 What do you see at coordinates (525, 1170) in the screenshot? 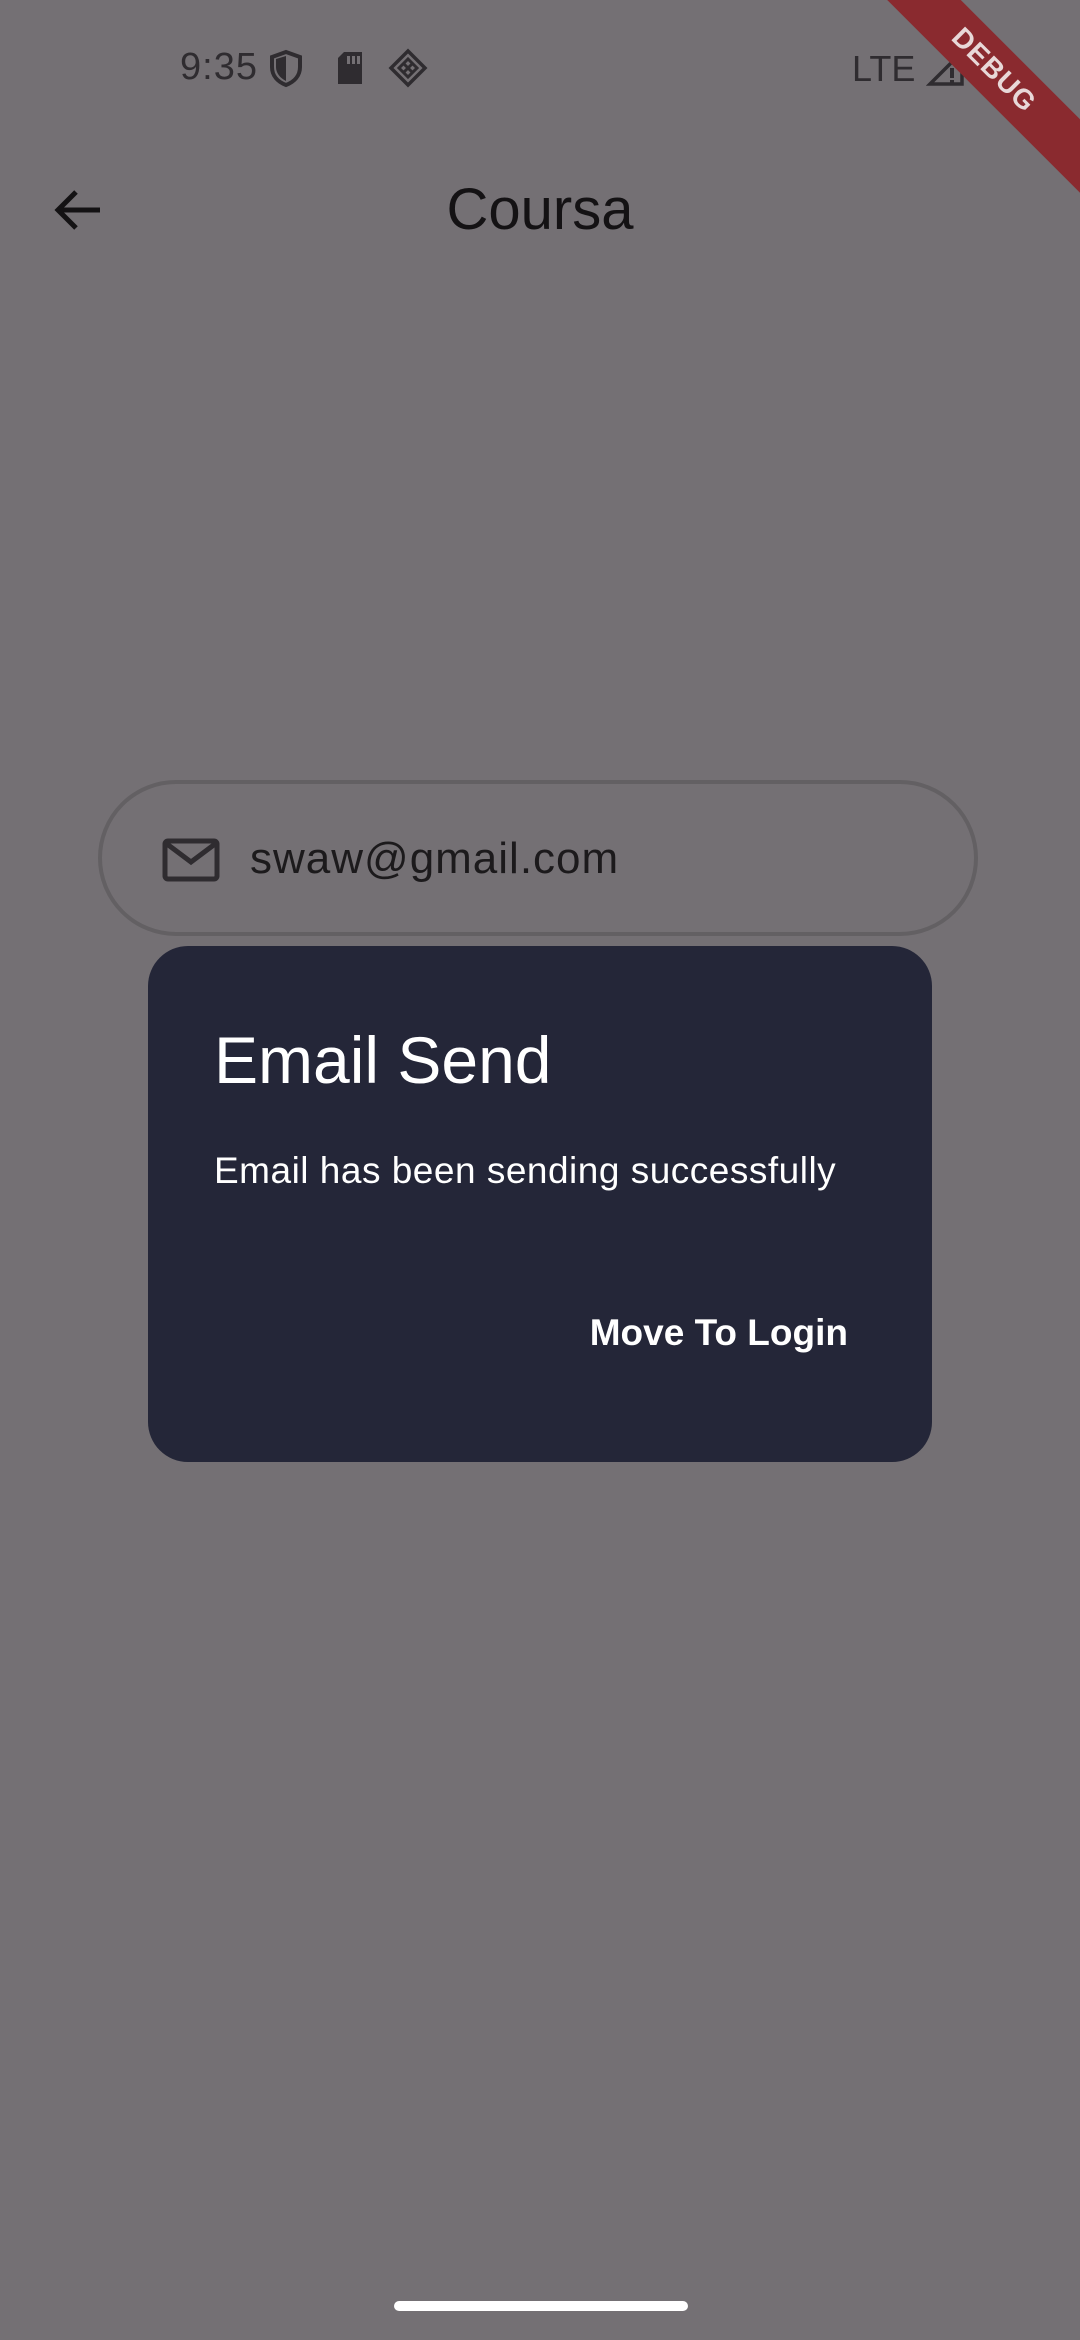
I see `dialog-message: Email has been sending successfully` at bounding box center [525, 1170].